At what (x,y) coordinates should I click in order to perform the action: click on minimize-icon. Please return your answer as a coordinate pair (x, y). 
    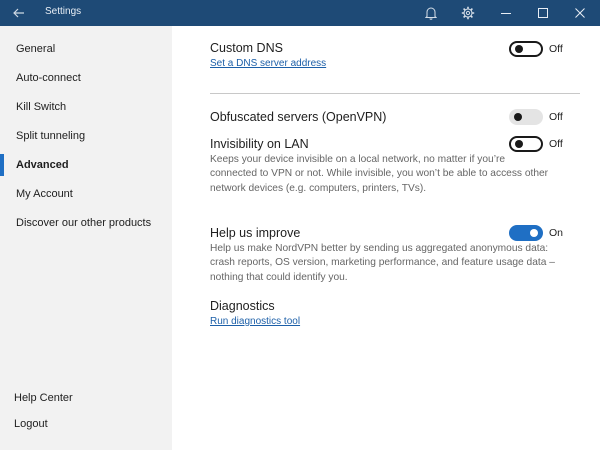
    Looking at the image, I should click on (506, 13).